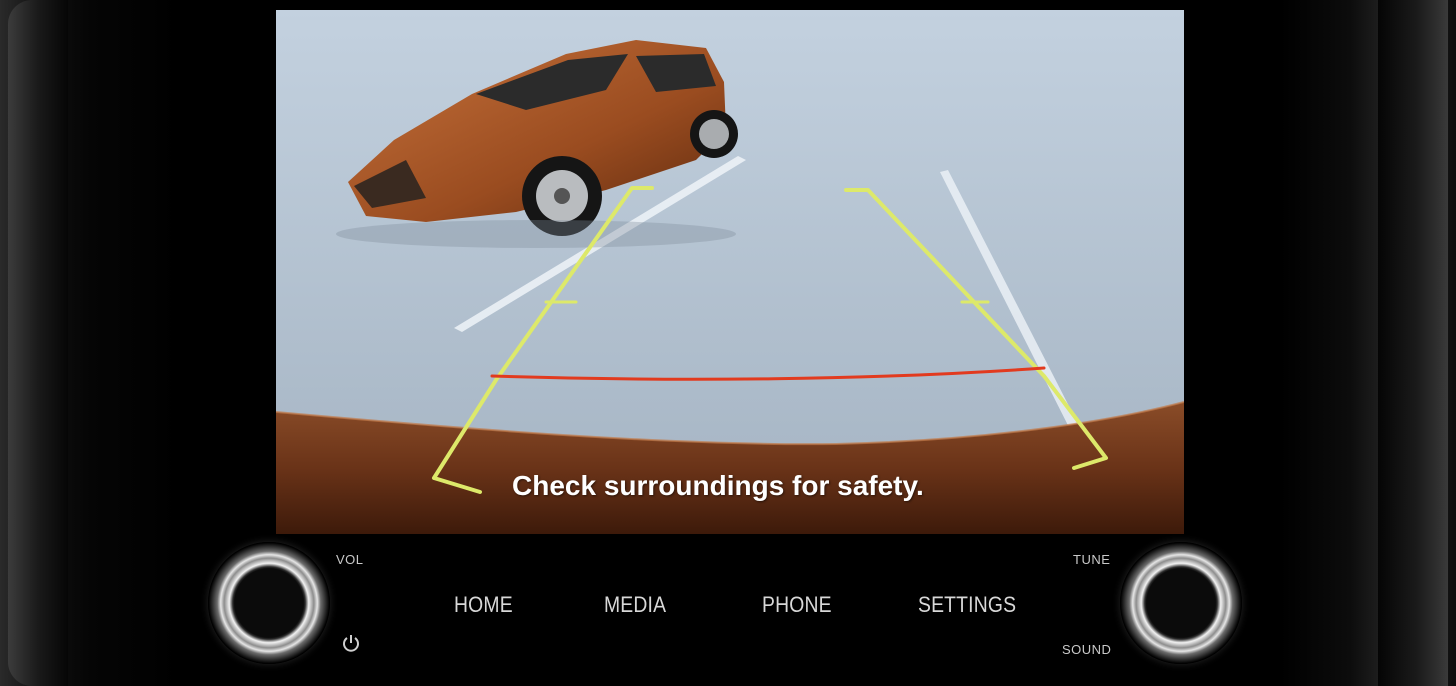  What do you see at coordinates (350, 559) in the screenshot?
I see `vol-label: VOL` at bounding box center [350, 559].